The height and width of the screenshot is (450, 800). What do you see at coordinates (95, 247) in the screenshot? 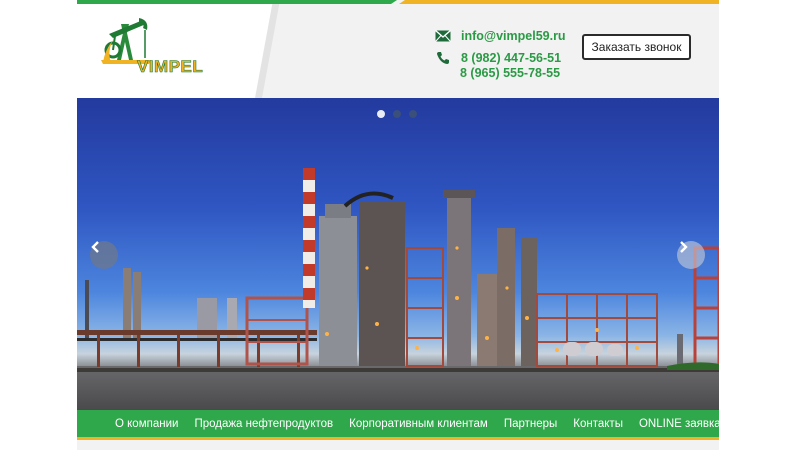
I see `chevron-left-icon` at bounding box center [95, 247].